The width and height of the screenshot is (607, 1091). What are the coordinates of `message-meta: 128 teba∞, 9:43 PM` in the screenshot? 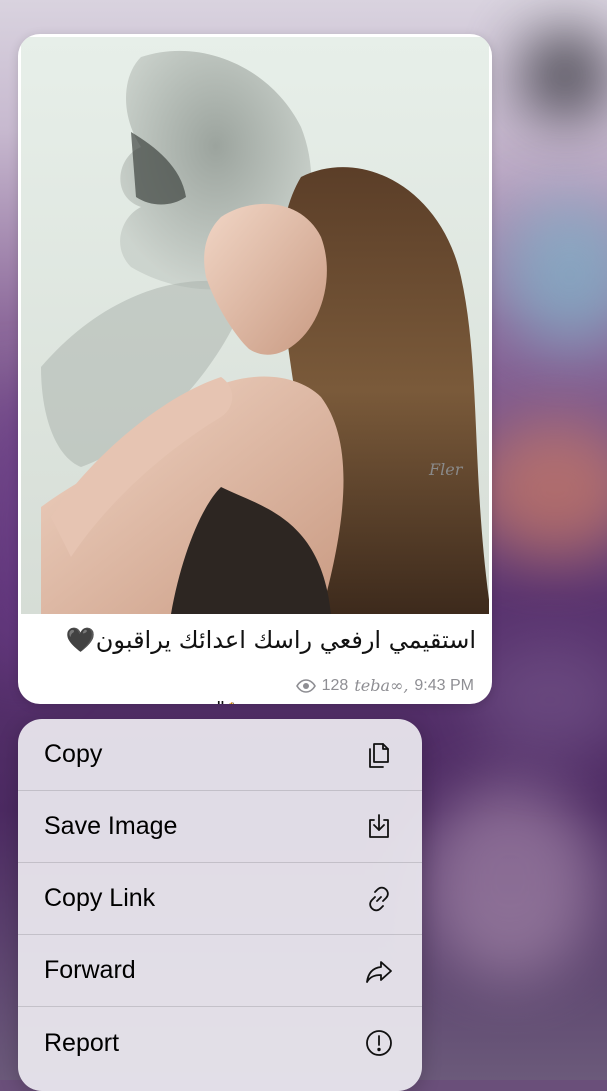 It's located at (384, 685).